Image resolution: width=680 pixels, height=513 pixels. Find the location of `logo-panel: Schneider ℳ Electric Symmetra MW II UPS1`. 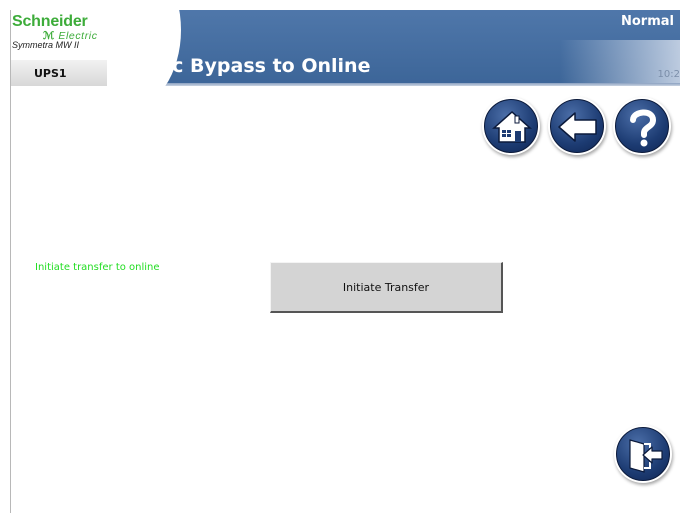

logo-panel: Schneider ℳ Electric Symmetra MW II UPS1 is located at coordinates (61, 48).